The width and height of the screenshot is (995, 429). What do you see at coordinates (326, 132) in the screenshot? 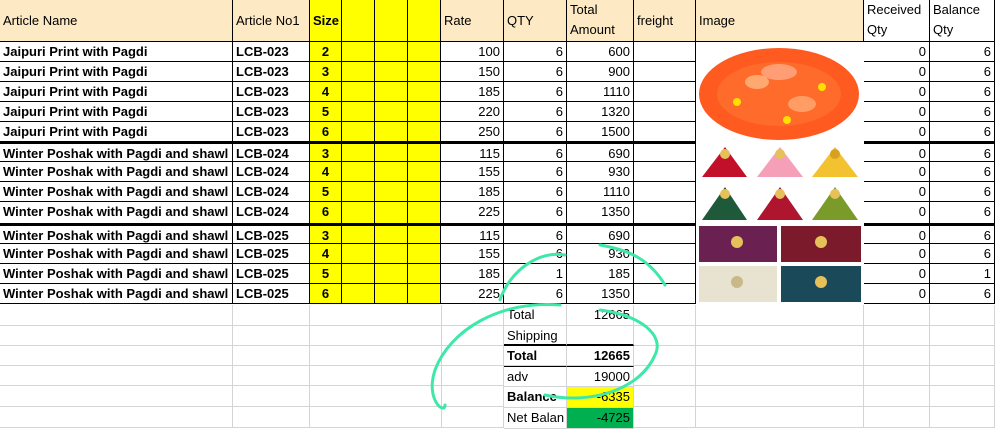
I see `cell-size: 6` at bounding box center [326, 132].